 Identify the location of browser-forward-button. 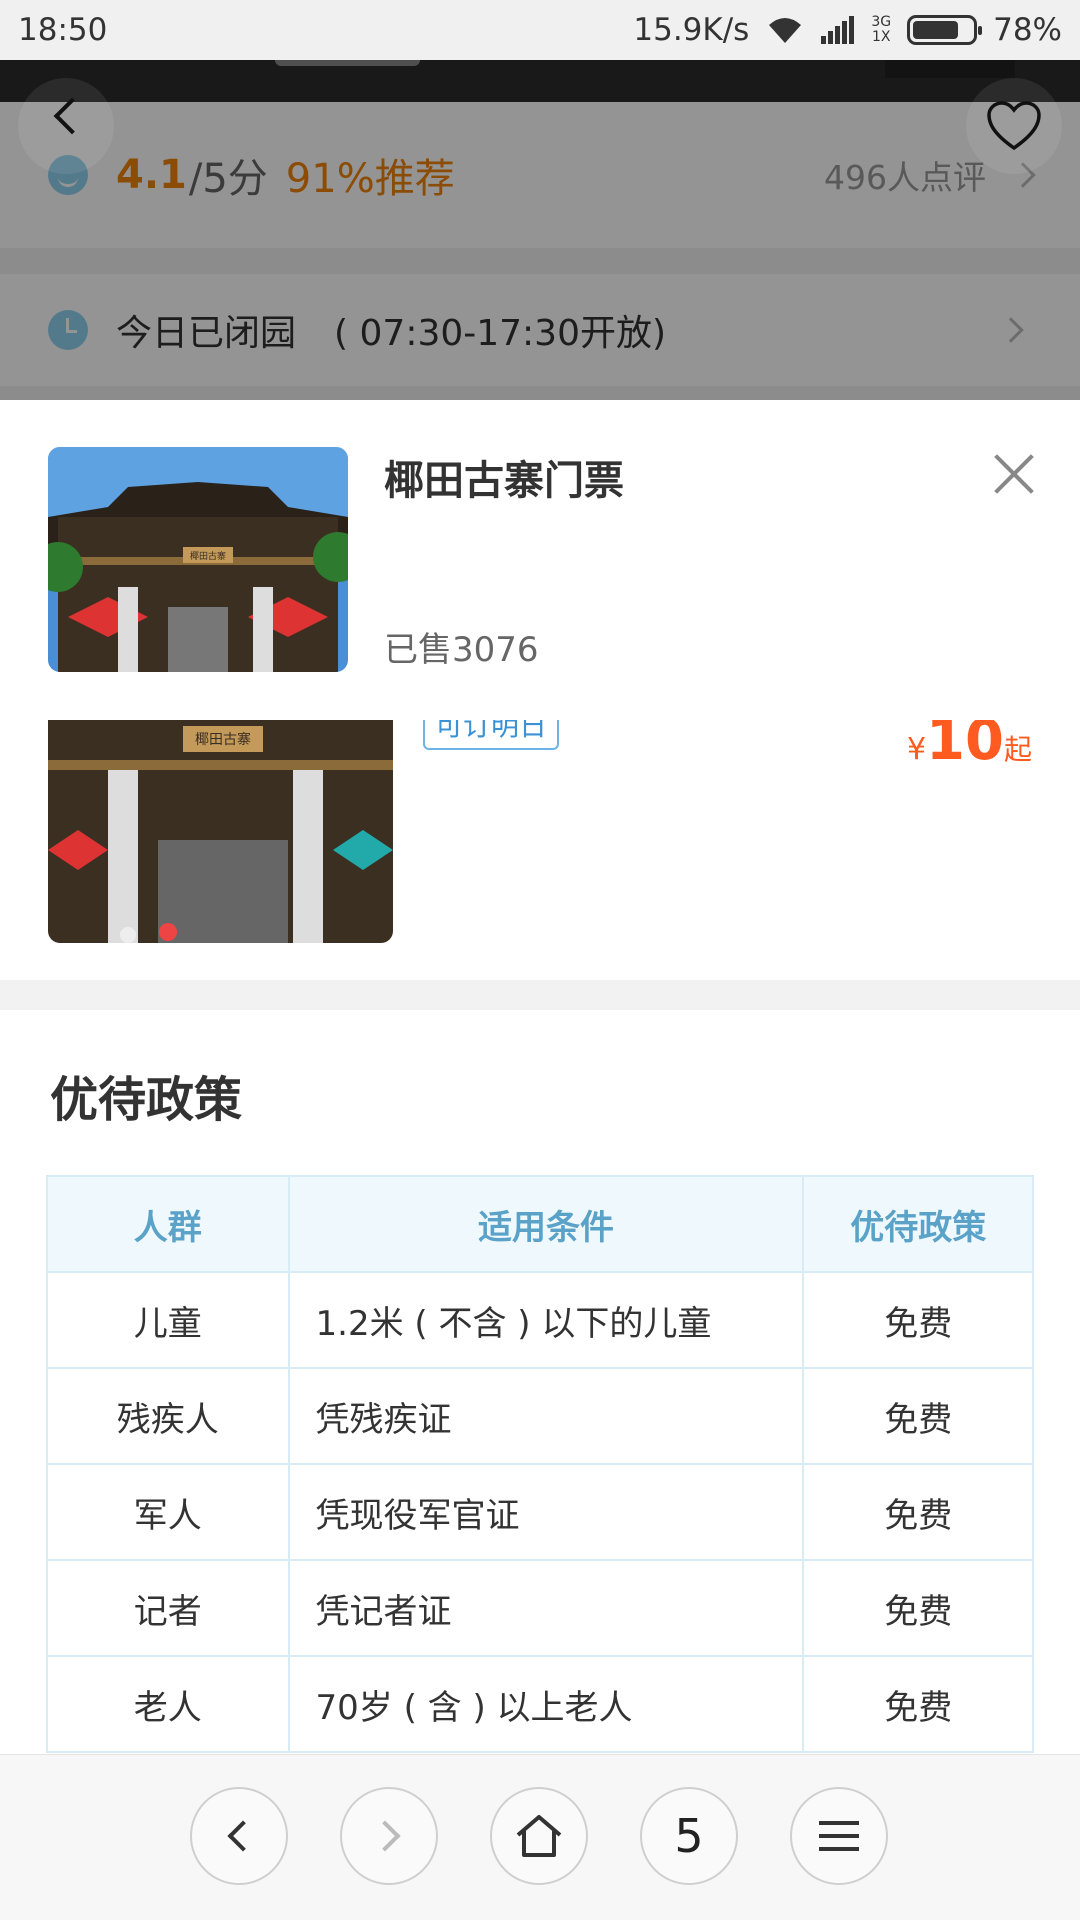
(389, 1836).